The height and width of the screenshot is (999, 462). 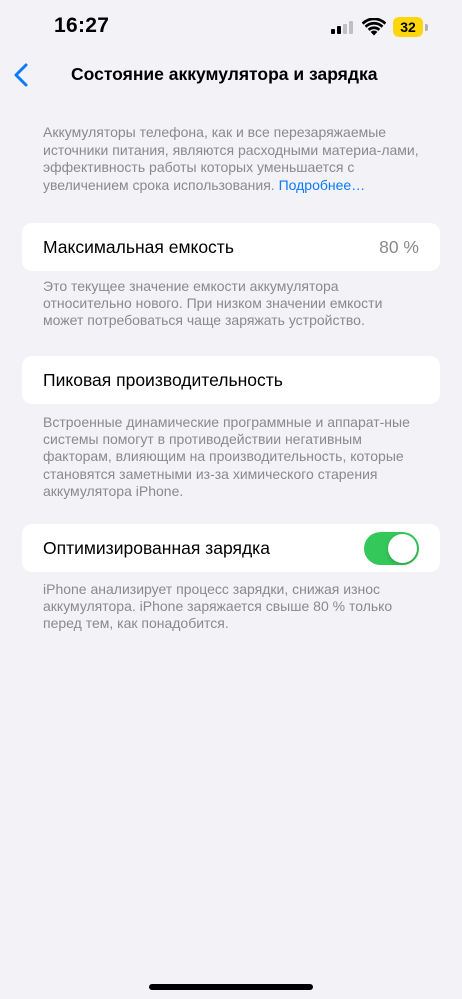 What do you see at coordinates (231, 27) in the screenshot?
I see `status-bar: 16:27 32` at bounding box center [231, 27].